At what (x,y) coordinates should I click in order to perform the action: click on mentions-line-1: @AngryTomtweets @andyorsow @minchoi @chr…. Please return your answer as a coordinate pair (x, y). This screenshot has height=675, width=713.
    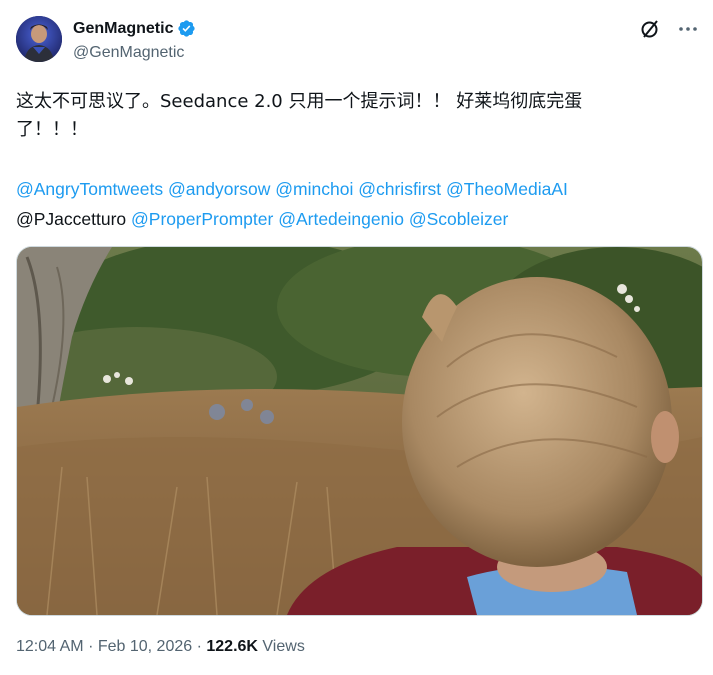
    Looking at the image, I should click on (361, 189).